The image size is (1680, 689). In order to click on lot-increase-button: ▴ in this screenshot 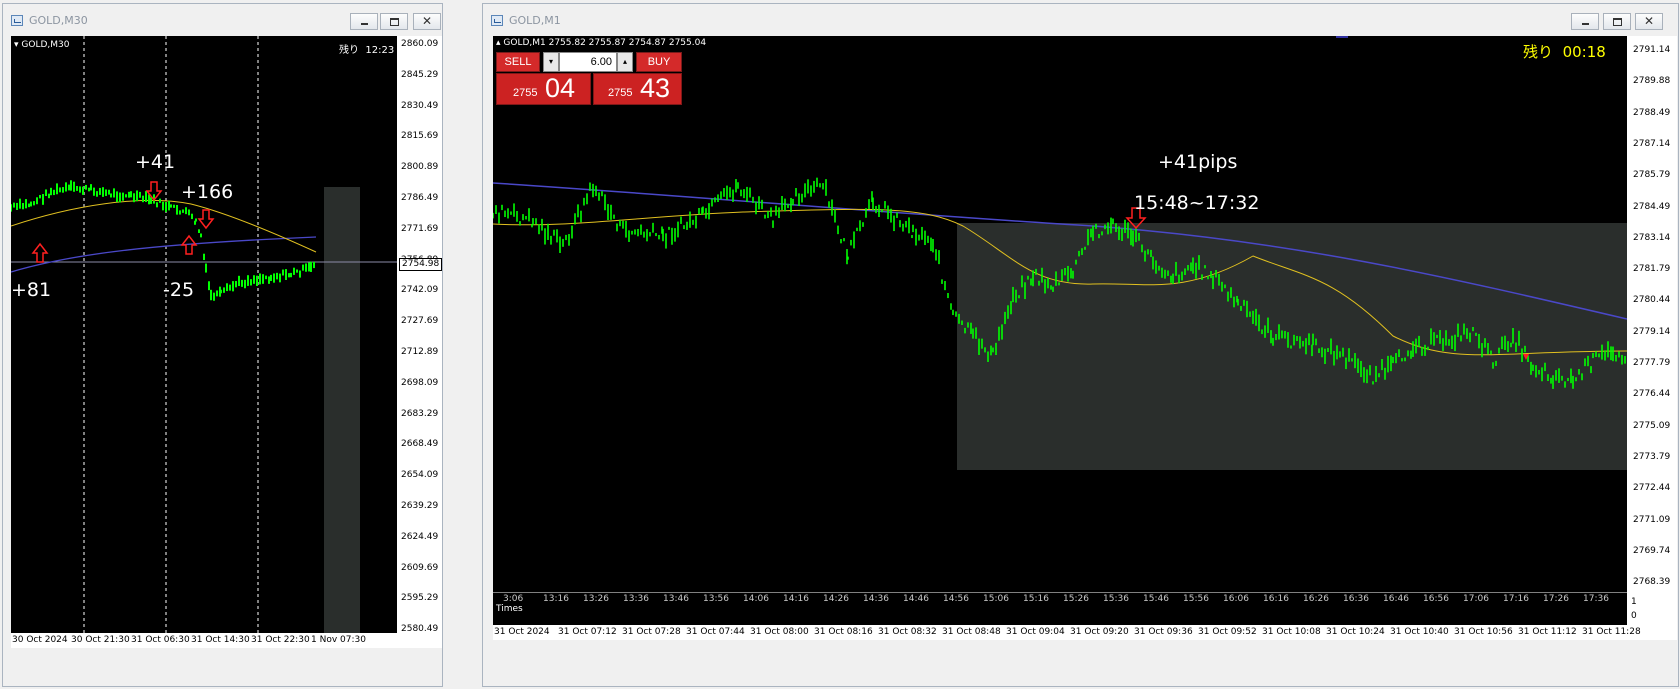, I will do `click(625, 62)`.